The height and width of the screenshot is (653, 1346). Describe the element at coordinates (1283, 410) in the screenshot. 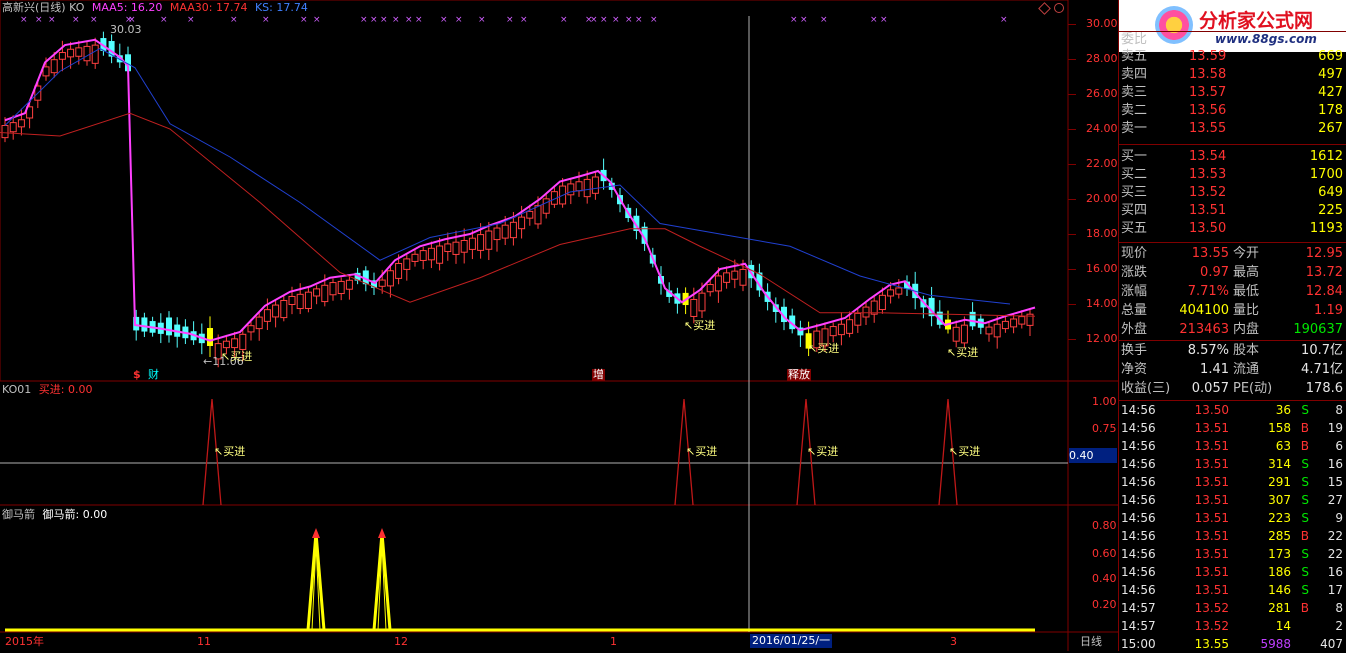

I see `tick-volume: 36` at that location.